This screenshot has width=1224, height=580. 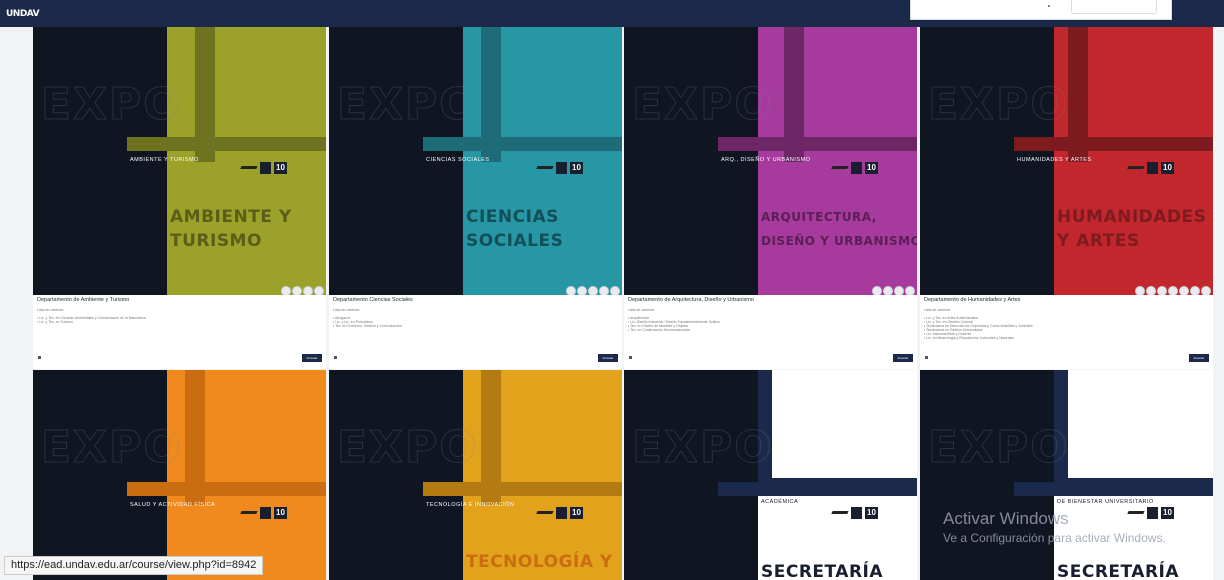 I want to click on cover-small-label: AMBIENTE Y TURISMO, so click(x=164, y=160).